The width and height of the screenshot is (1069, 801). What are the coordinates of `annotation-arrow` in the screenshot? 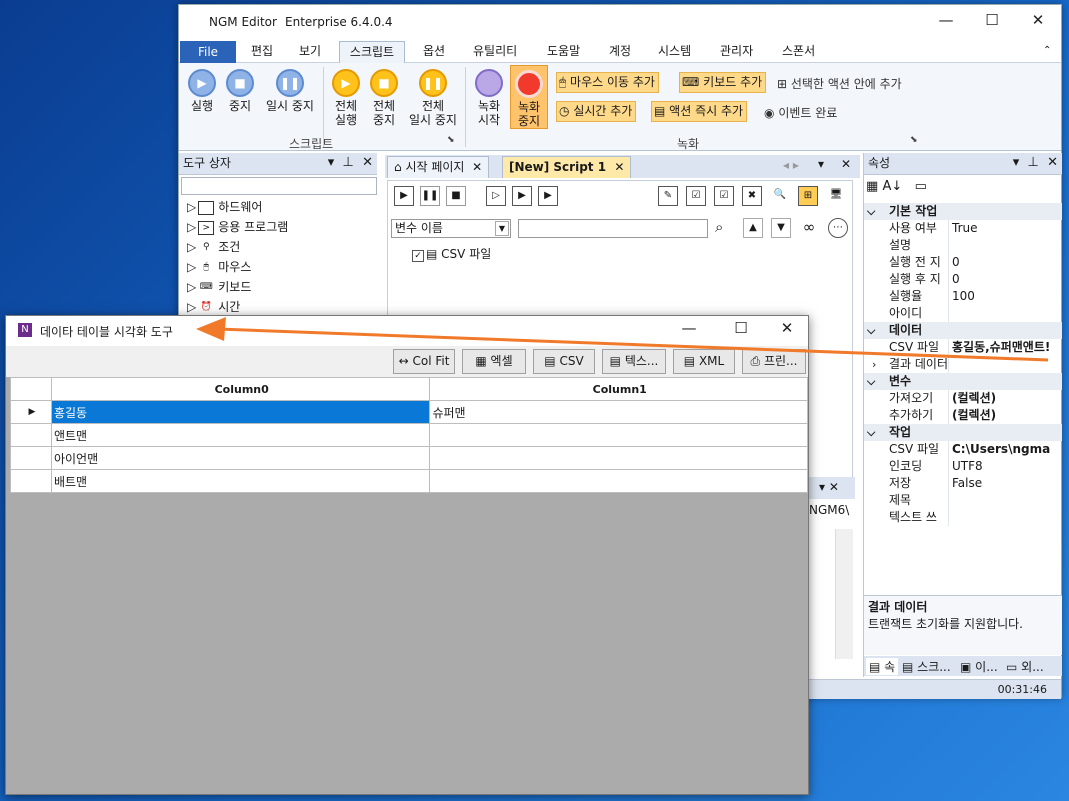 It's located at (622, 339).